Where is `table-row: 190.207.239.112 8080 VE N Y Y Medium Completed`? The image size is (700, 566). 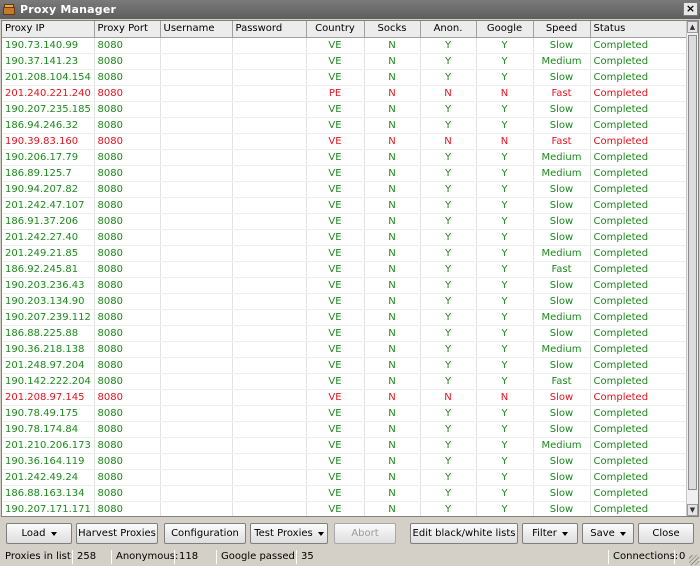
table-row: 190.207.239.112 8080 VE N Y Y Medium Completed is located at coordinates (345, 317).